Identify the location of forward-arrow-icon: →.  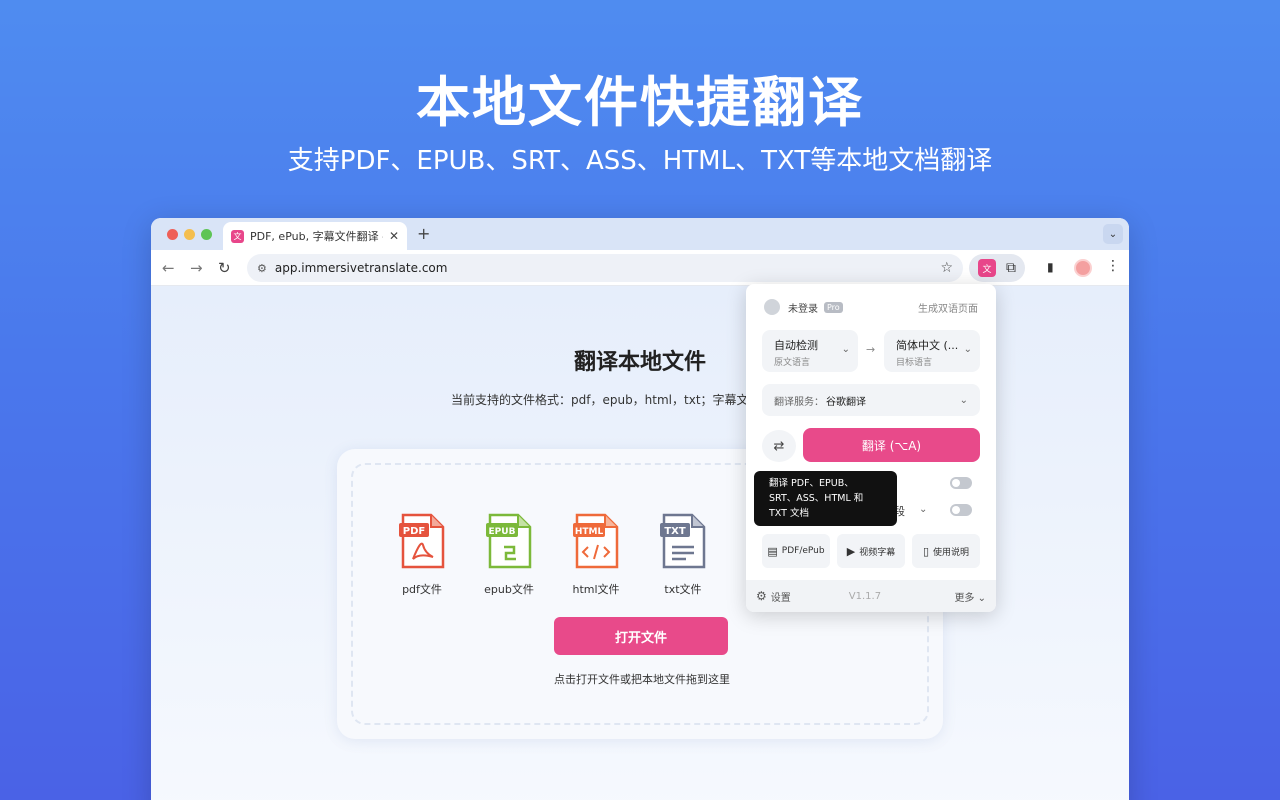
(196, 268).